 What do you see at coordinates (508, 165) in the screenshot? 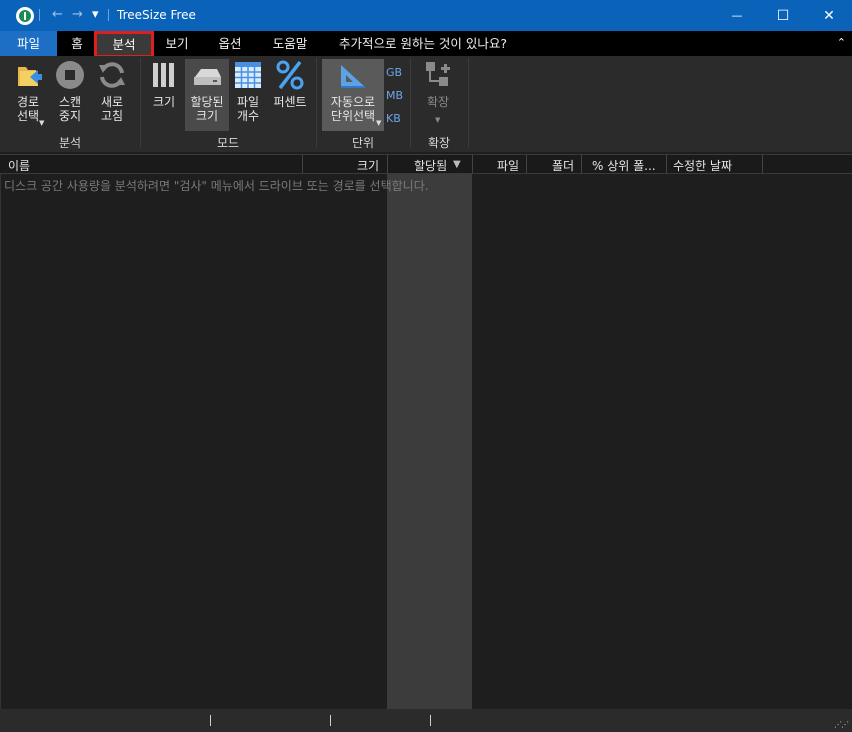
I see `column-files-header: 파일` at bounding box center [508, 165].